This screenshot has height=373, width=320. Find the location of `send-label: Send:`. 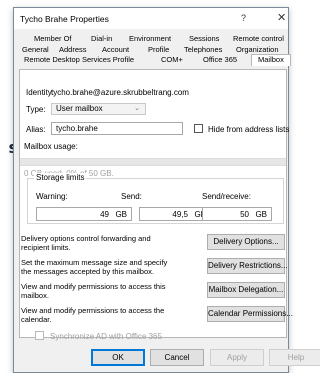

send-label: Send: is located at coordinates (131, 196).